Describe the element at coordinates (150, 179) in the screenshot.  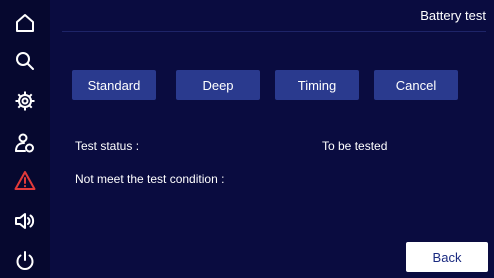
I see `test-condition-label: Not meet the test condition :` at that location.